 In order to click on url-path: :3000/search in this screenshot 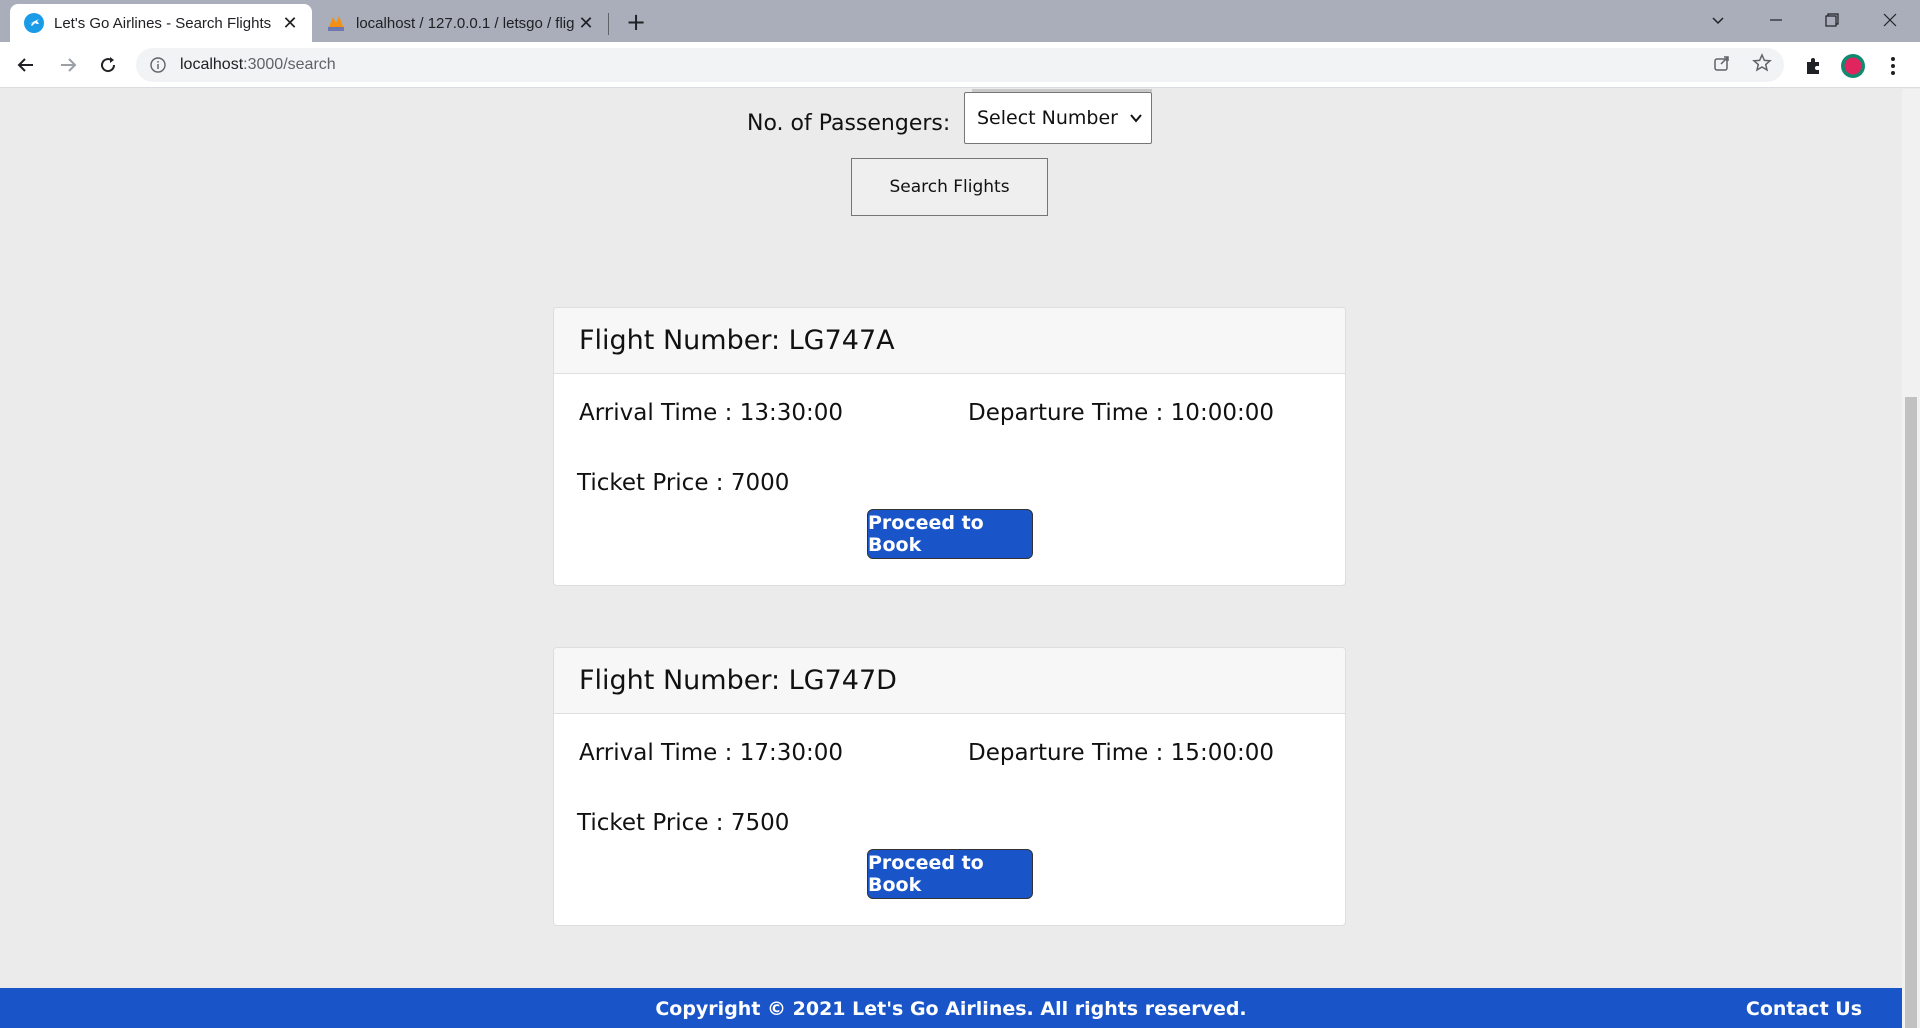, I will do `click(289, 64)`.